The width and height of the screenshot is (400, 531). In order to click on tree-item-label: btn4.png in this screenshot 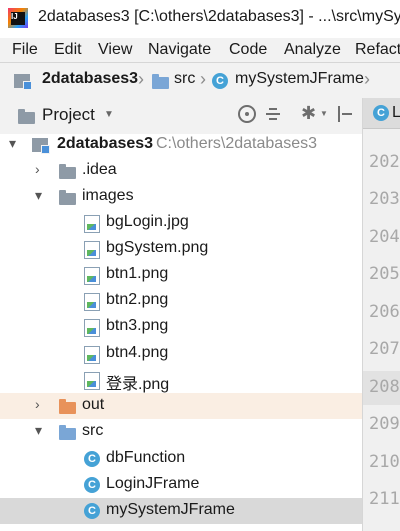, I will do `click(137, 352)`.